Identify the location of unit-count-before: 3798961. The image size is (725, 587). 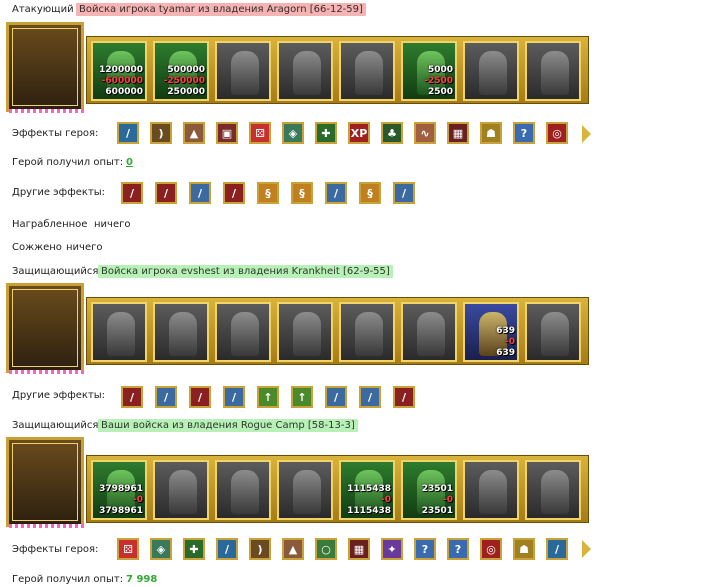
(121, 489).